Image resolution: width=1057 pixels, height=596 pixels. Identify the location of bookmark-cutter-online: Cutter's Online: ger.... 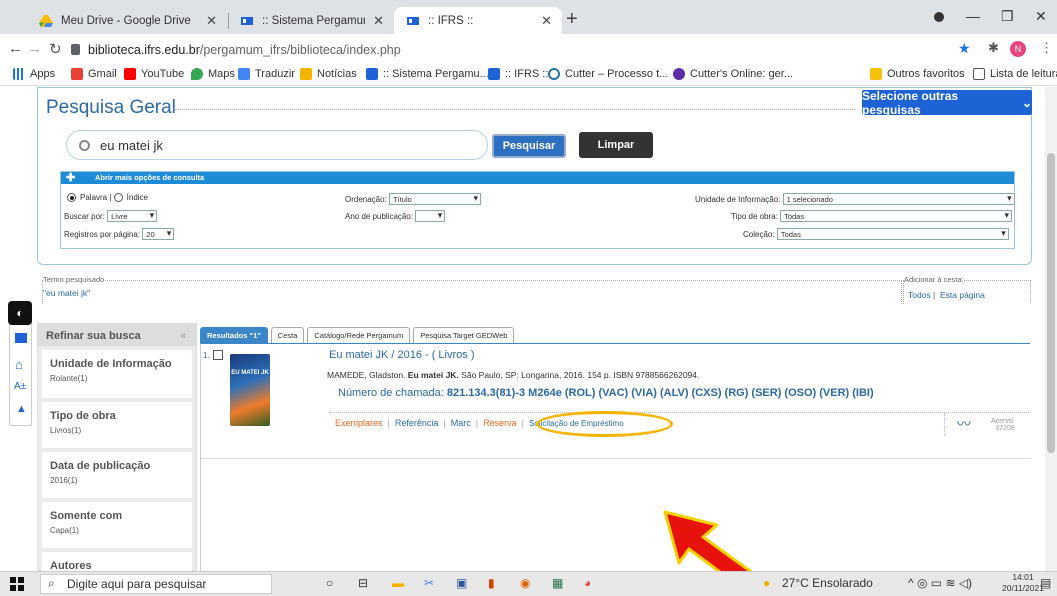
(733, 74).